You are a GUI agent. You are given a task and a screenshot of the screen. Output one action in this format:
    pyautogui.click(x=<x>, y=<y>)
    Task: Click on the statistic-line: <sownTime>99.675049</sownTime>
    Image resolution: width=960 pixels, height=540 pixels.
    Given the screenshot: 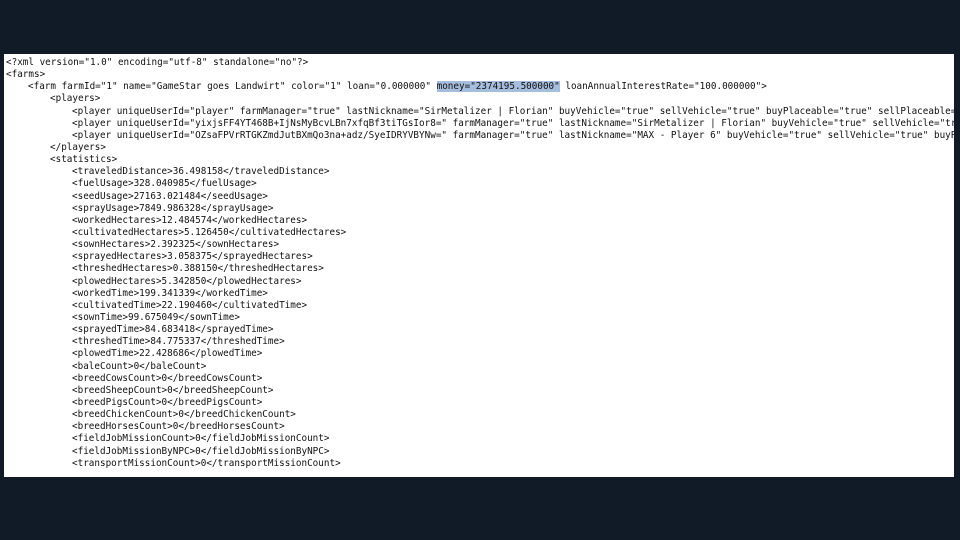 What is the action you would take?
    pyautogui.click(x=156, y=317)
    